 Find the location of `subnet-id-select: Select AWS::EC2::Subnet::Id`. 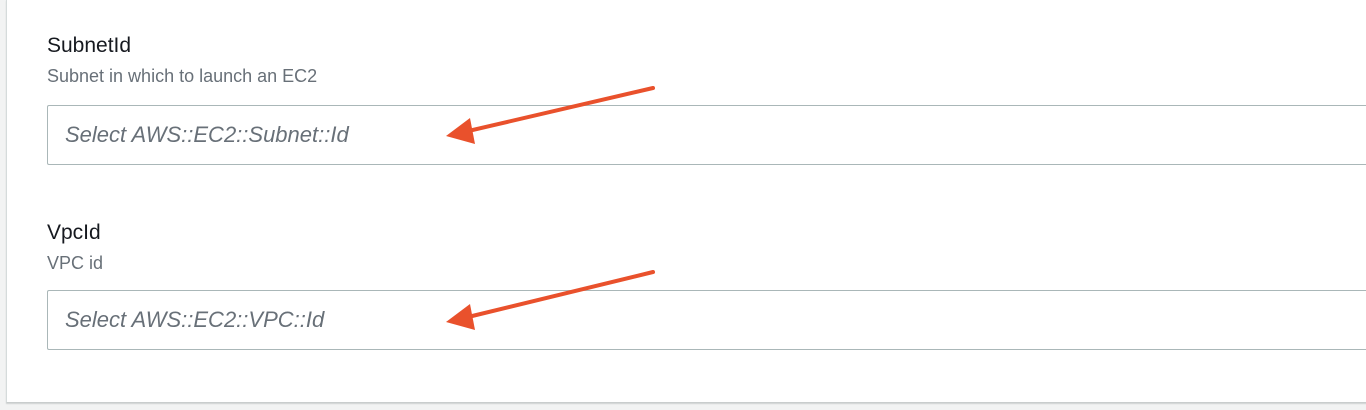

subnet-id-select: Select AWS::EC2::Subnet::Id is located at coordinates (706, 135).